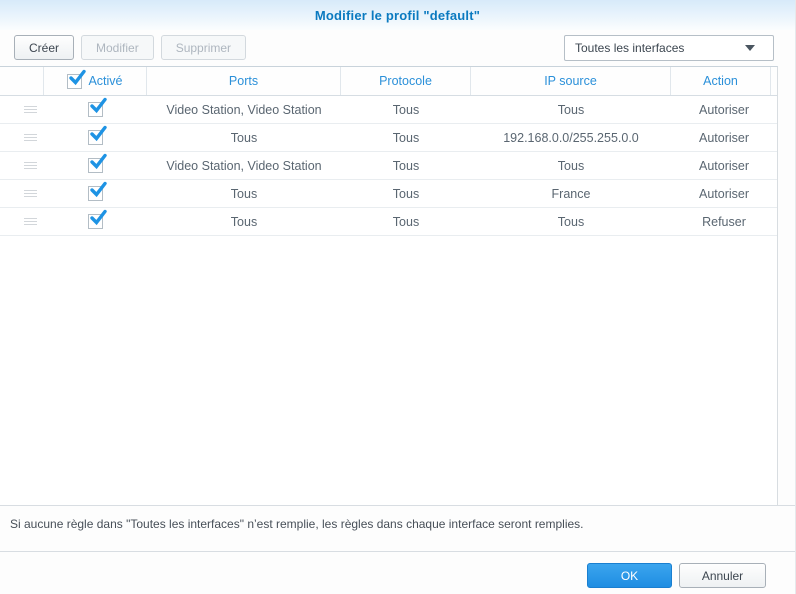  I want to click on column-header-enabled-label: Activé, so click(105, 81).